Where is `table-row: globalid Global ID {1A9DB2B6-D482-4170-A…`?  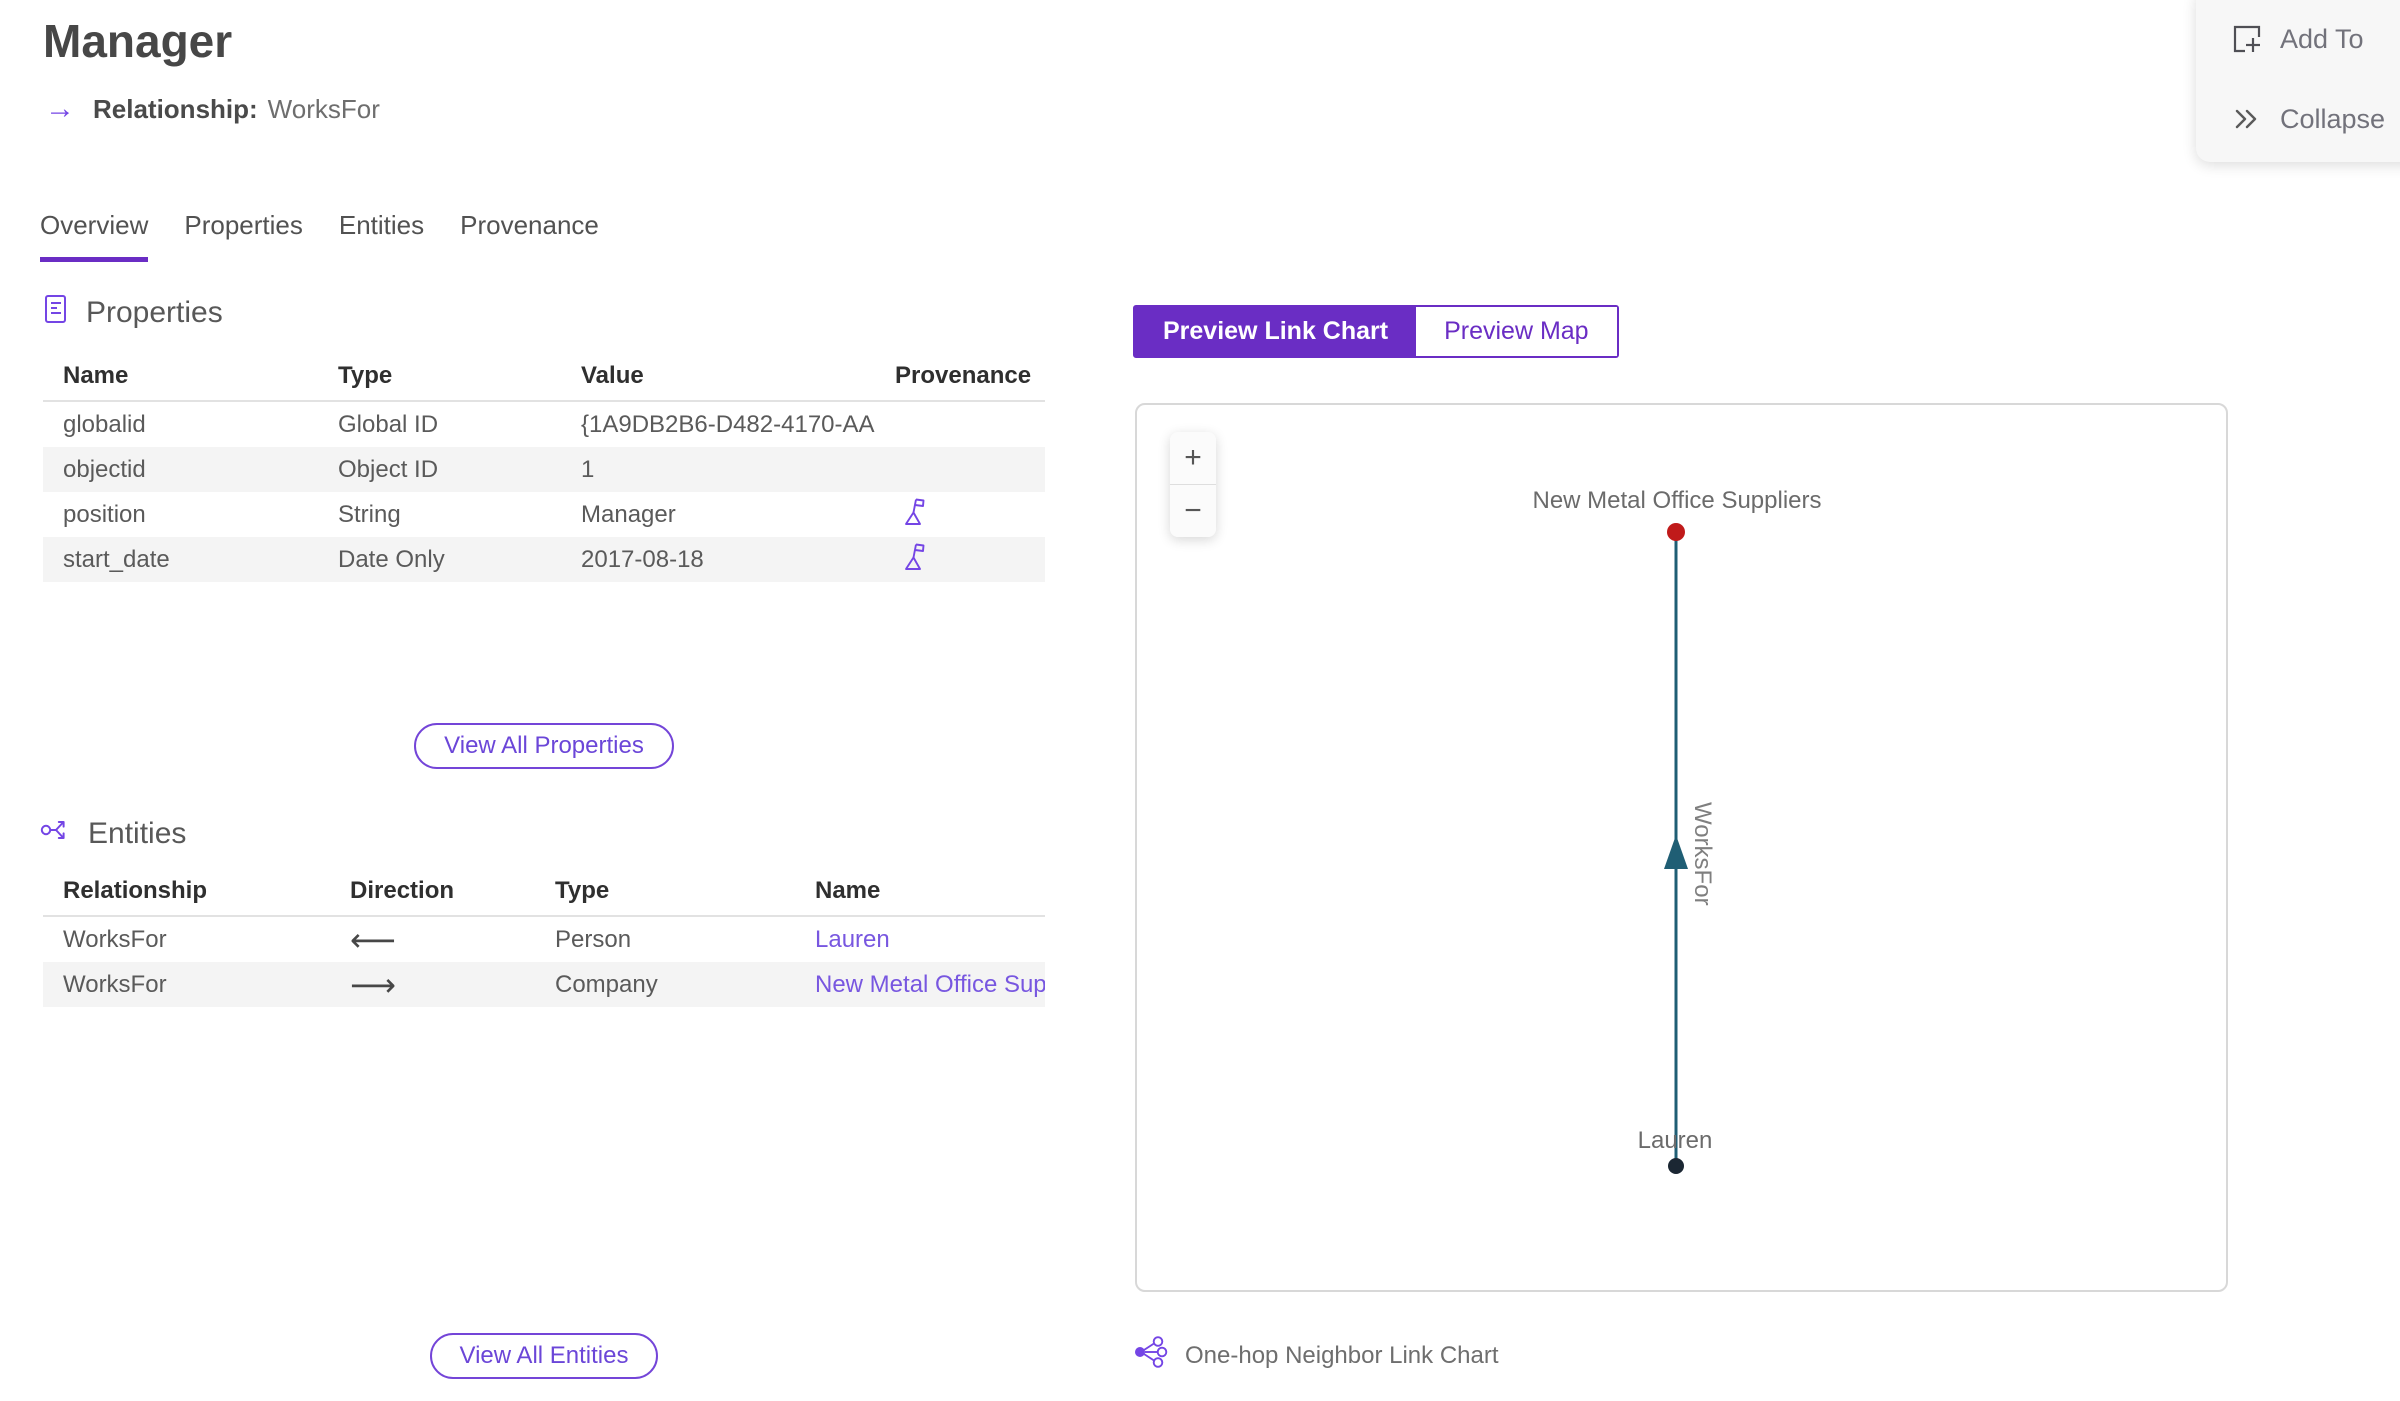 table-row: globalid Global ID {1A9DB2B6-D482-4170-A… is located at coordinates (544, 424).